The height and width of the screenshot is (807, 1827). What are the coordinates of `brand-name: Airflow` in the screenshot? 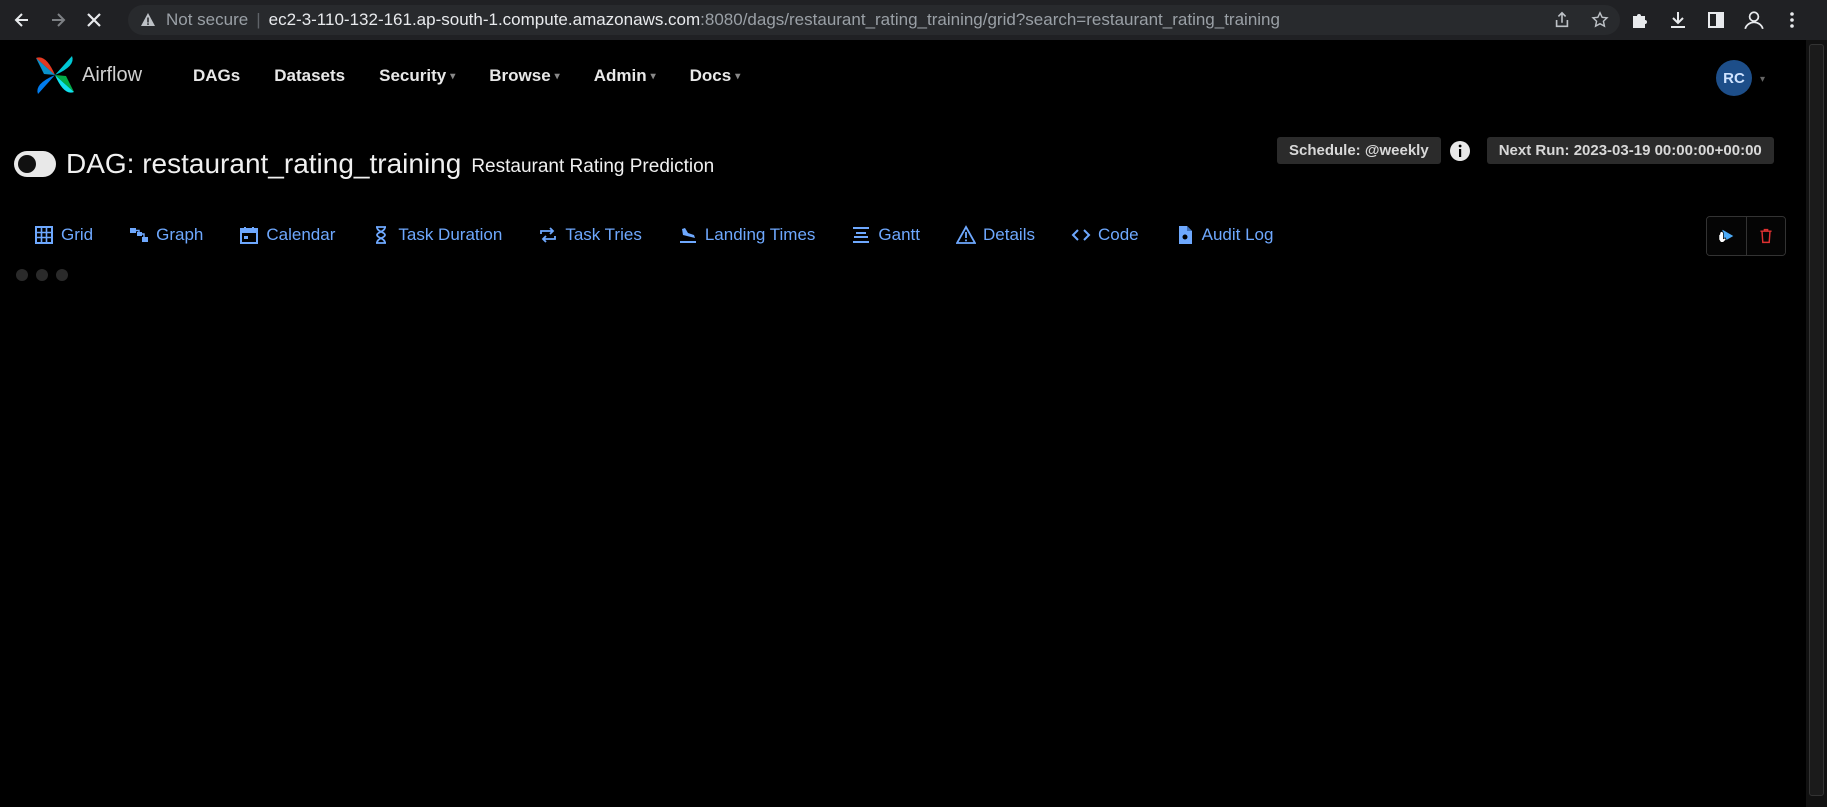 It's located at (112, 74).